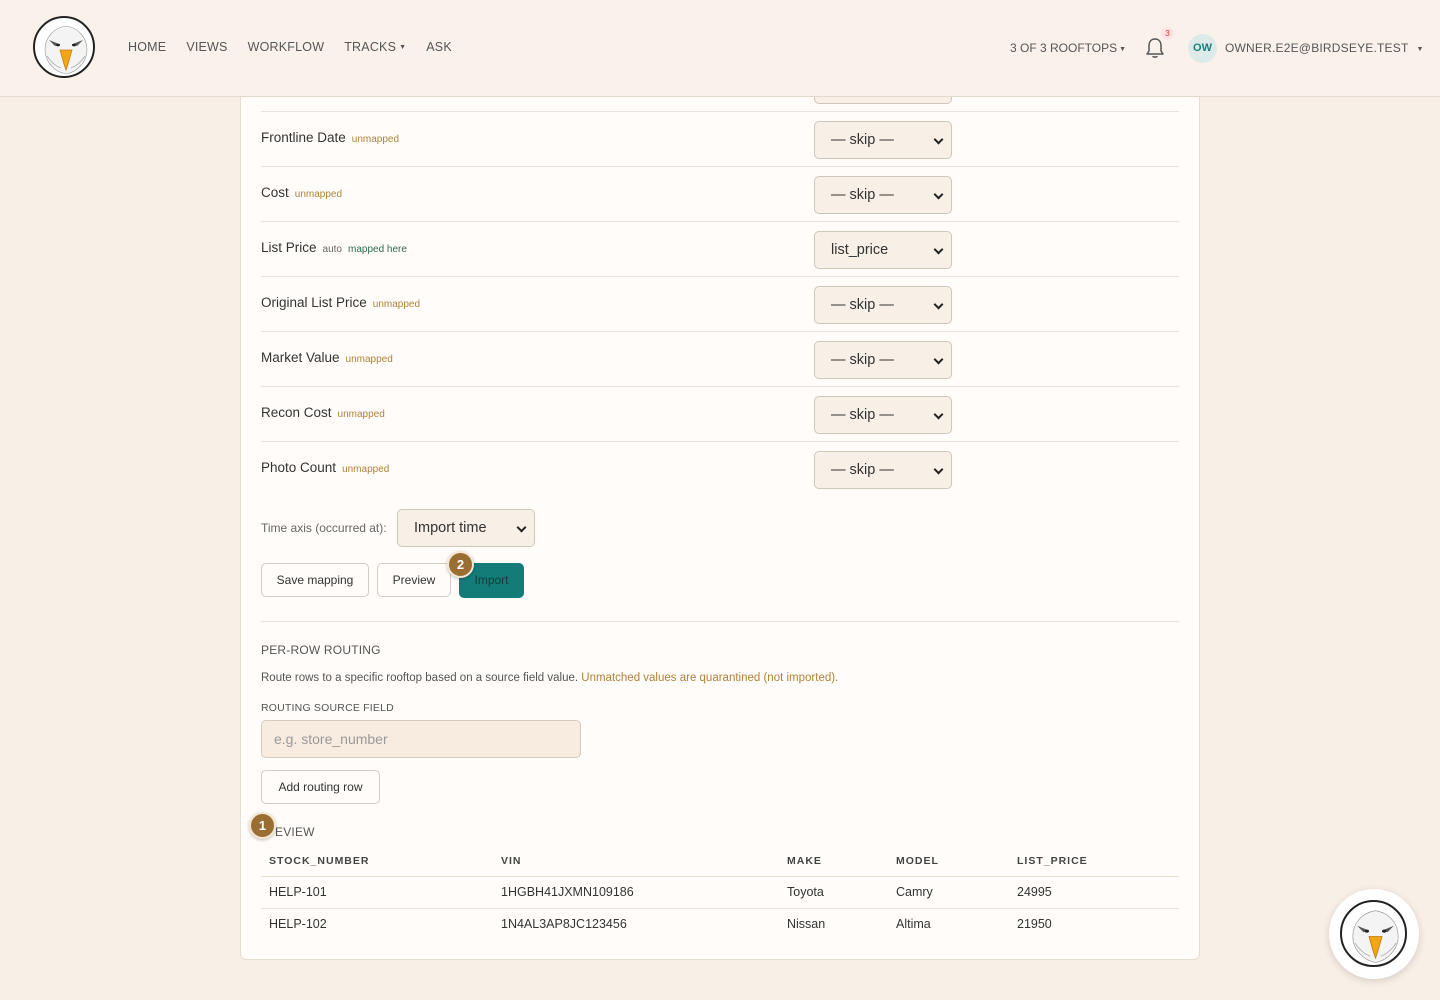 The width and height of the screenshot is (1440, 1000). What do you see at coordinates (64, 47) in the screenshot?
I see `eagle-logo-icon` at bounding box center [64, 47].